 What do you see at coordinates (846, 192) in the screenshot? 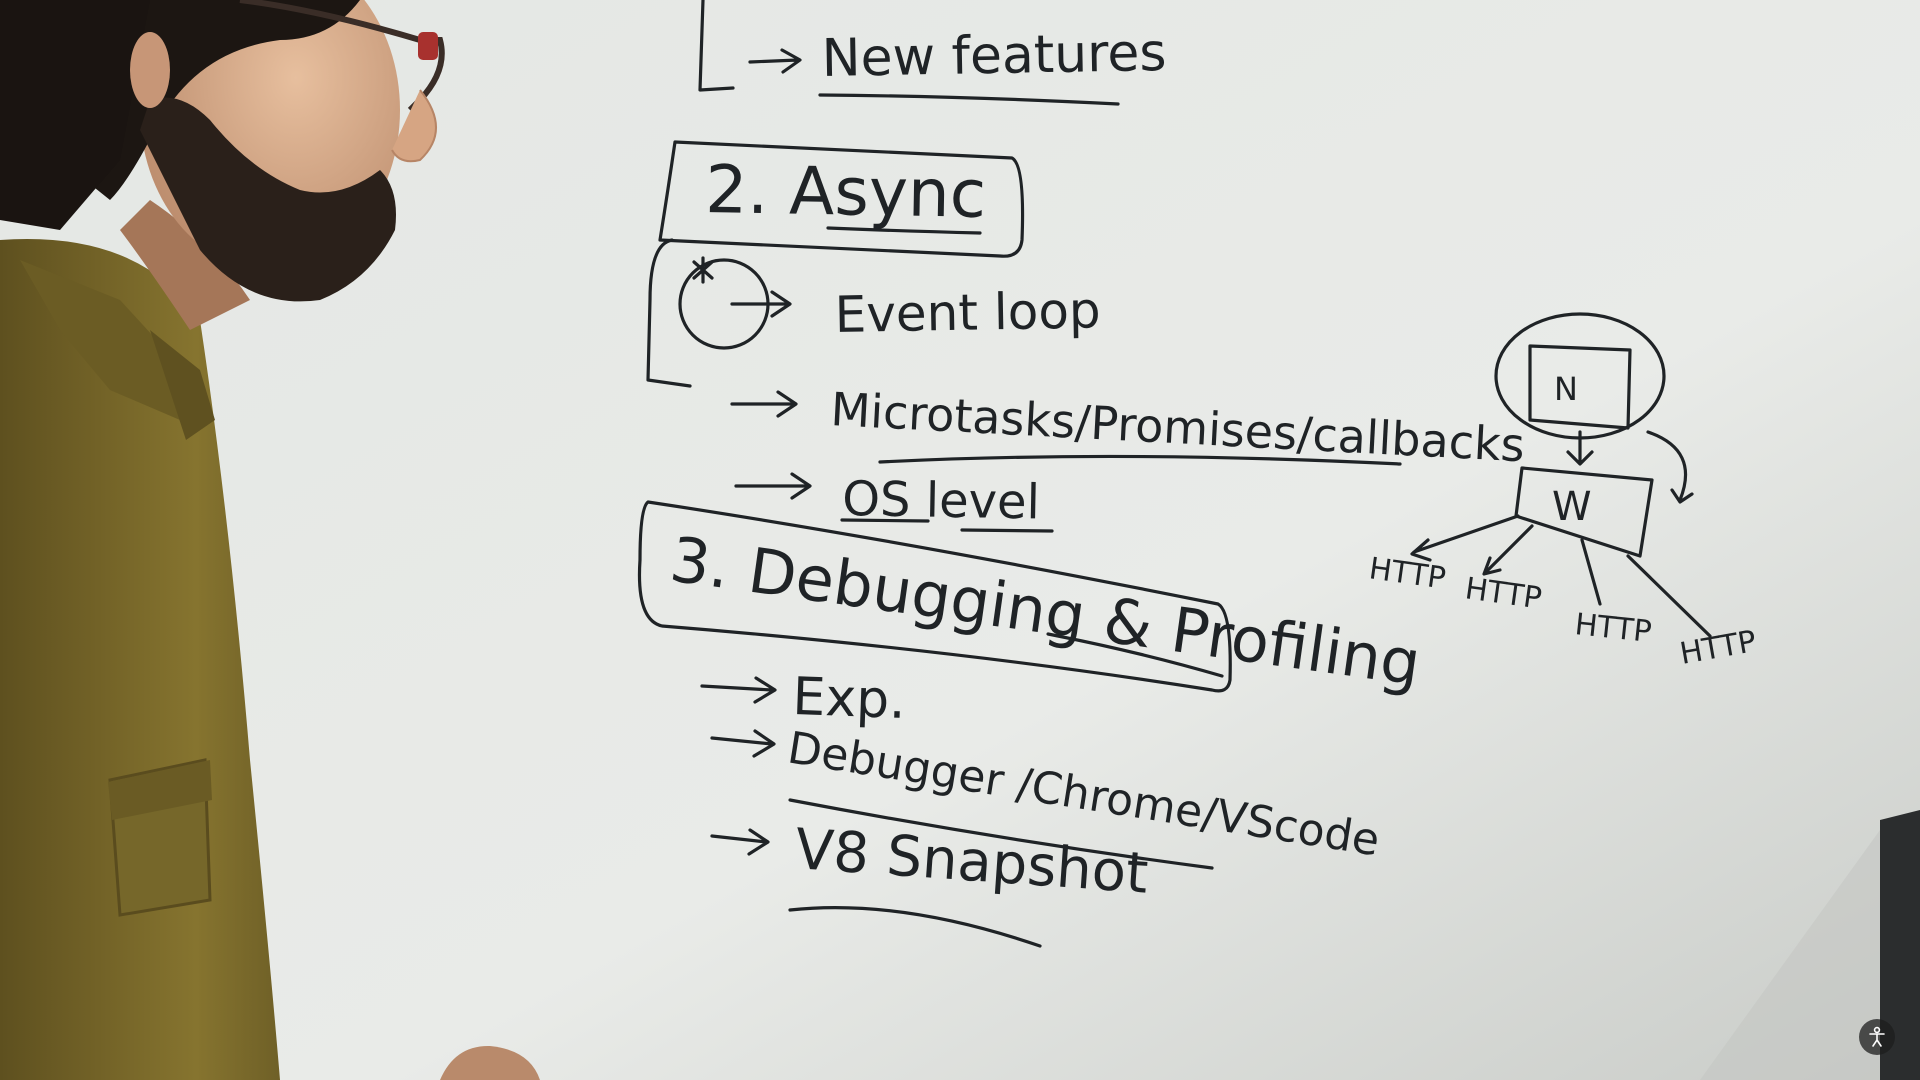
I see `heading-async: 2. Async` at bounding box center [846, 192].